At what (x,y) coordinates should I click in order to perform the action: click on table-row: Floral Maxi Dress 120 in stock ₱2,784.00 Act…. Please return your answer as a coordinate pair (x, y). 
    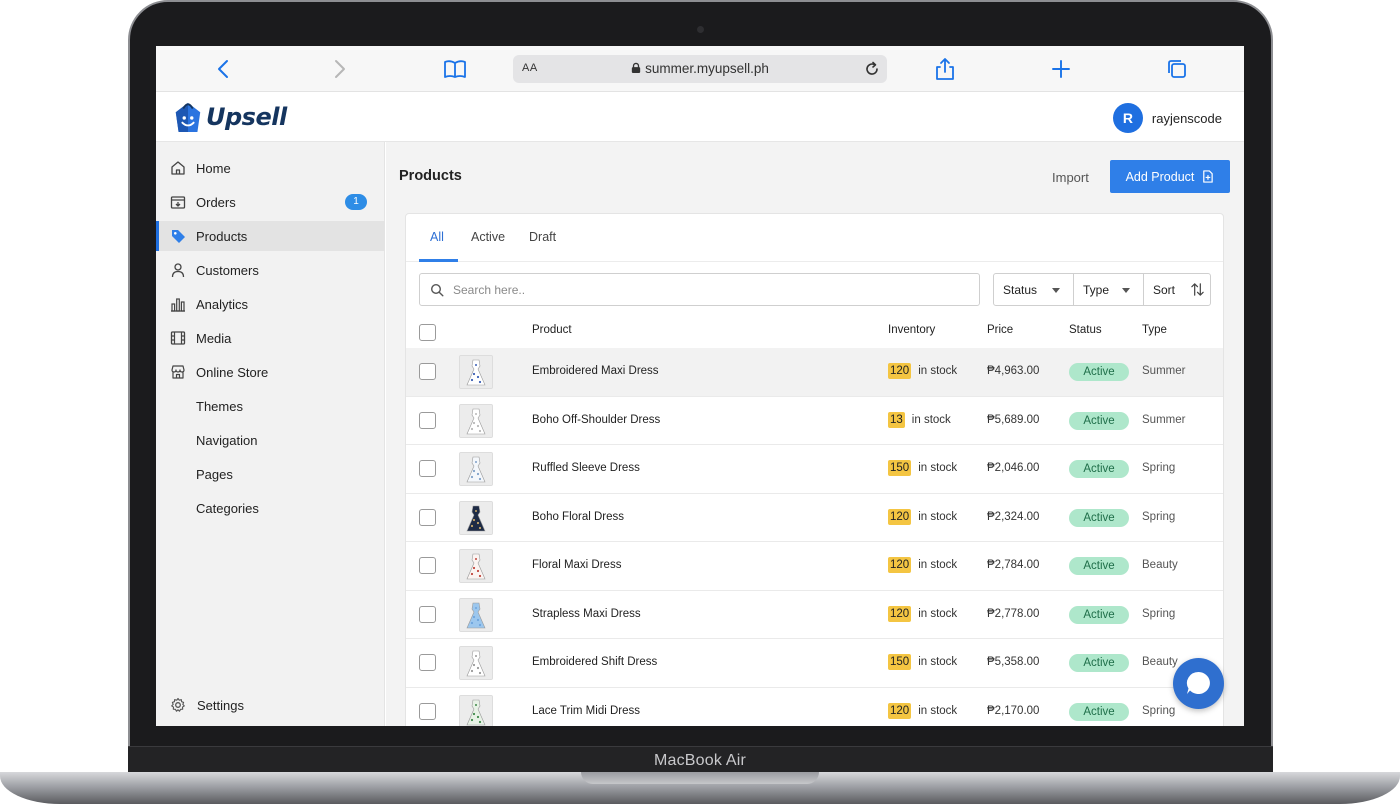
    Looking at the image, I should click on (814, 566).